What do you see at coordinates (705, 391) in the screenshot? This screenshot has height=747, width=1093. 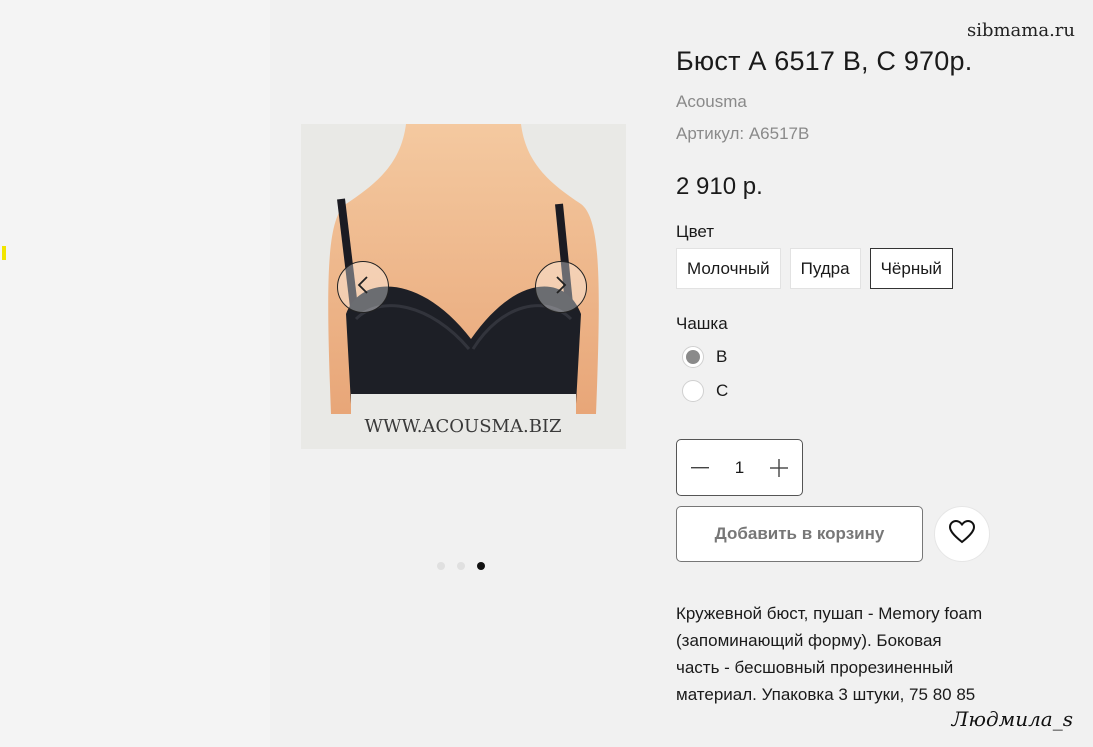 I see `cup-option-c: C` at bounding box center [705, 391].